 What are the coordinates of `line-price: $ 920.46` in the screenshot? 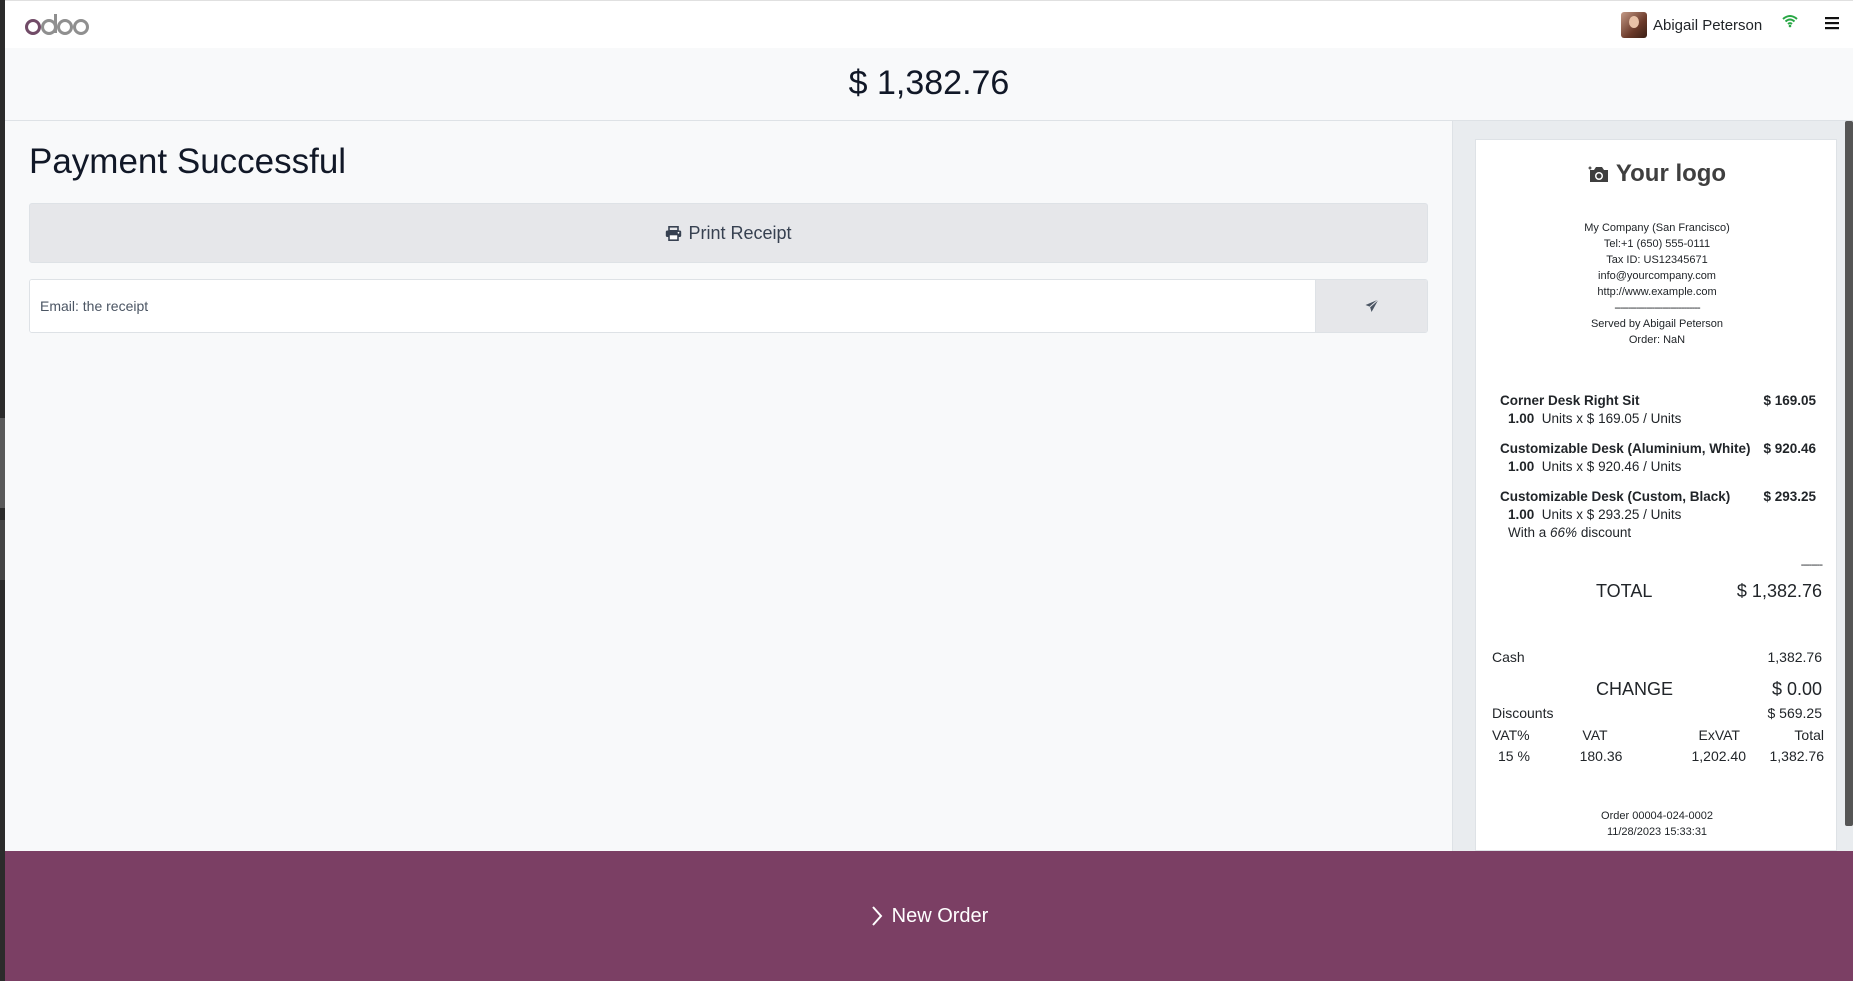 It's located at (1789, 448).